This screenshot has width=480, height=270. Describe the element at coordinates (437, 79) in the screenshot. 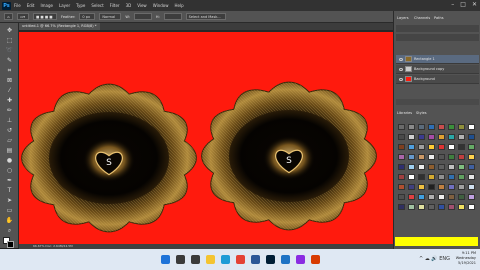

I see `layer-row: Background` at that location.